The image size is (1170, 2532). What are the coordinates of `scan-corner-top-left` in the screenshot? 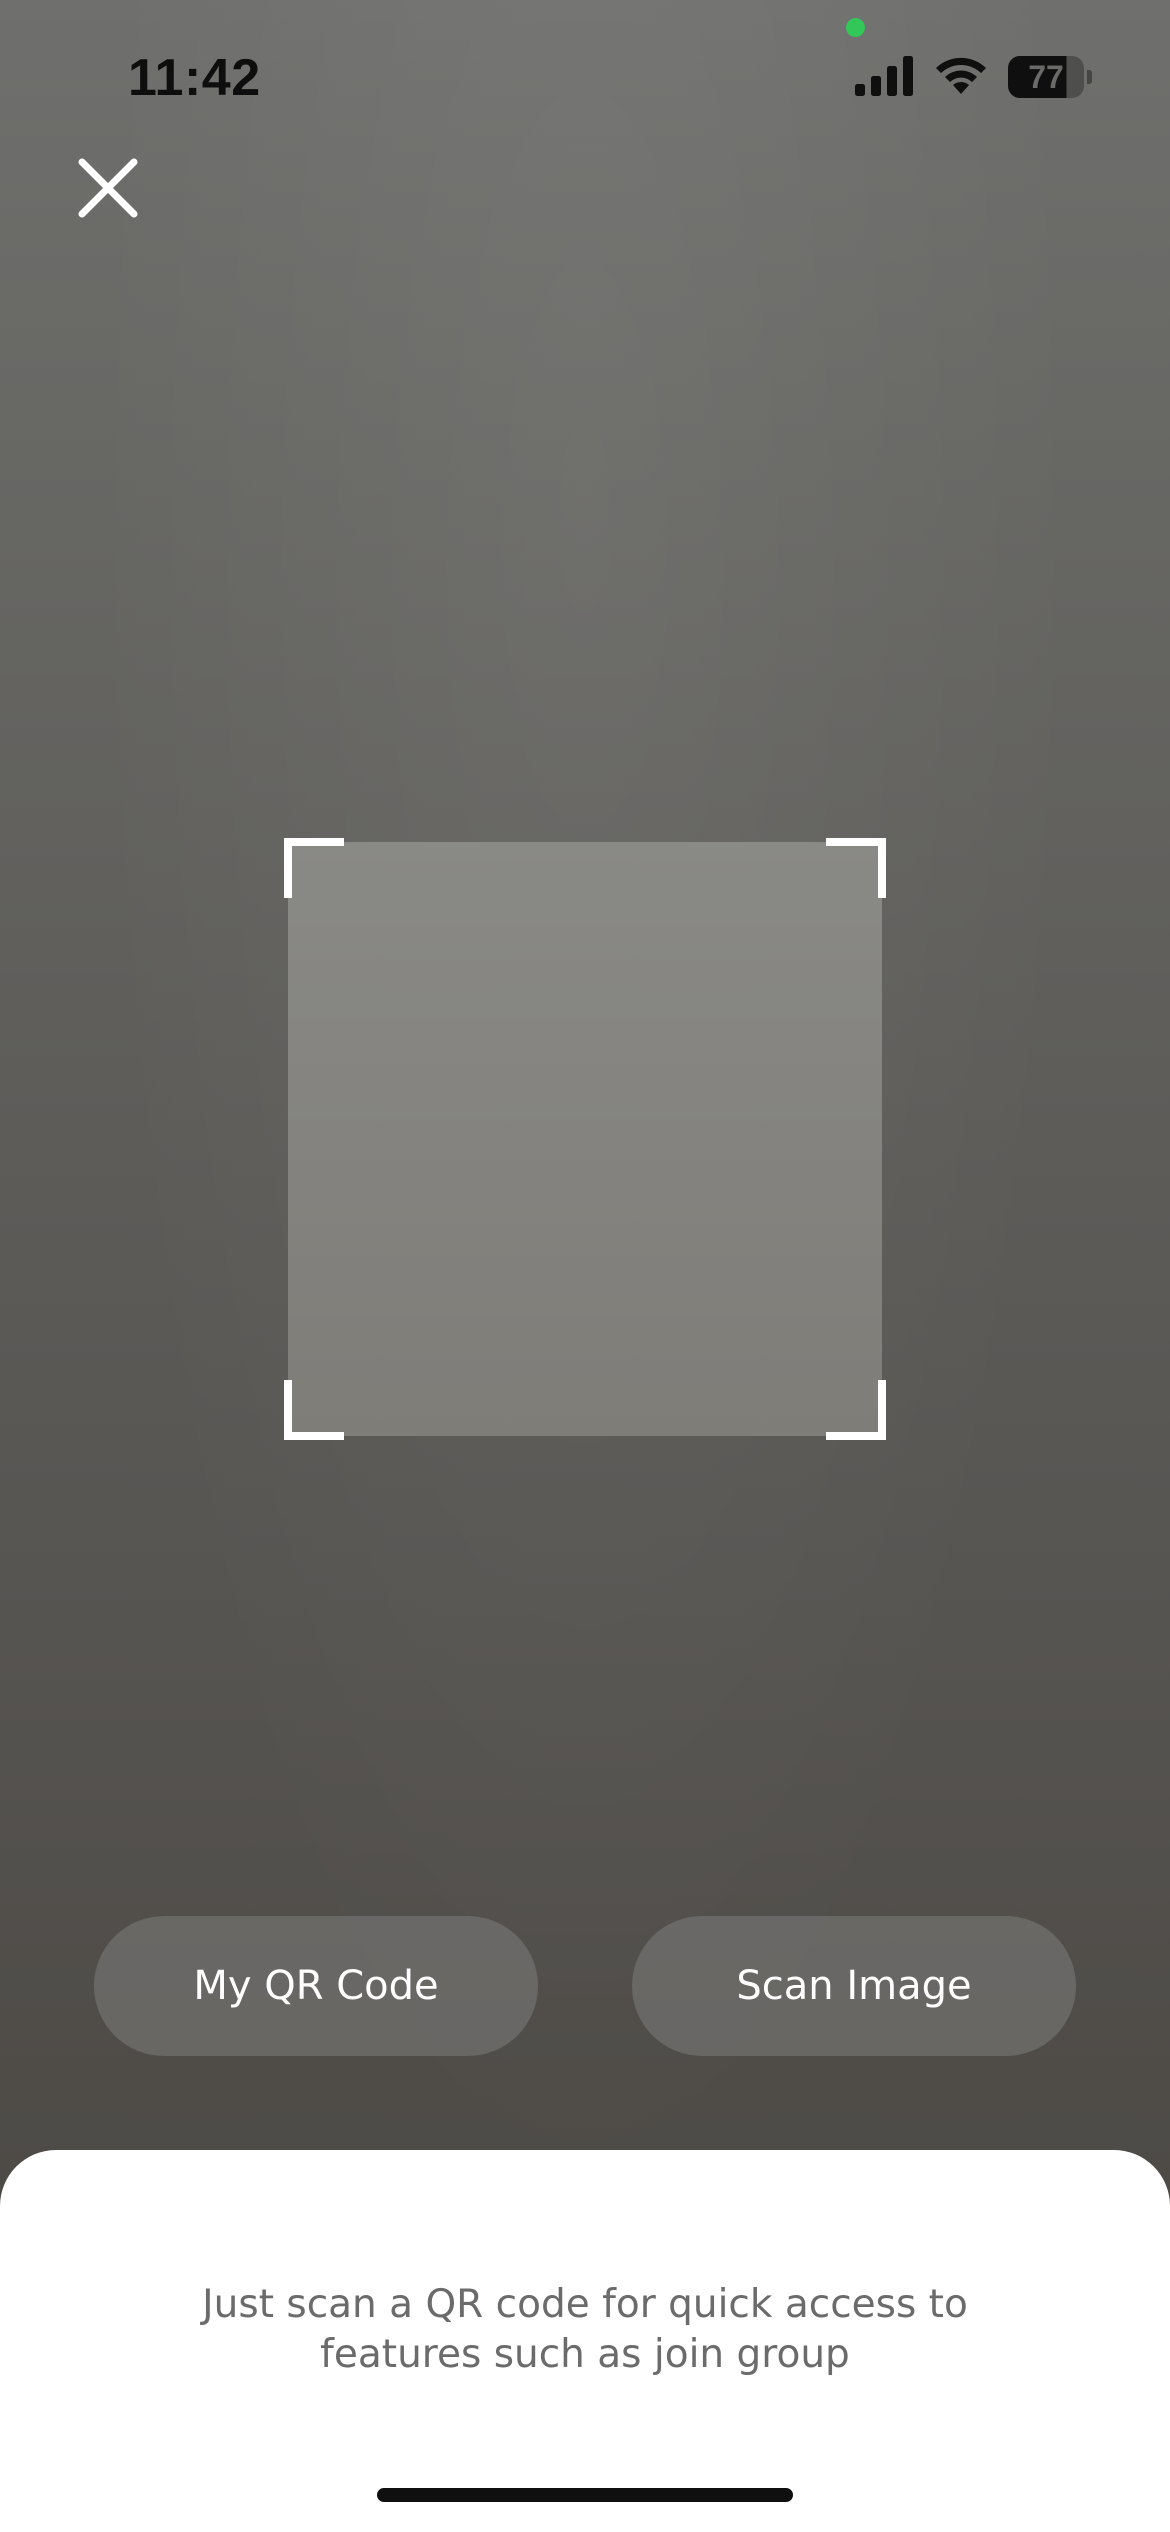 It's located at (314, 868).